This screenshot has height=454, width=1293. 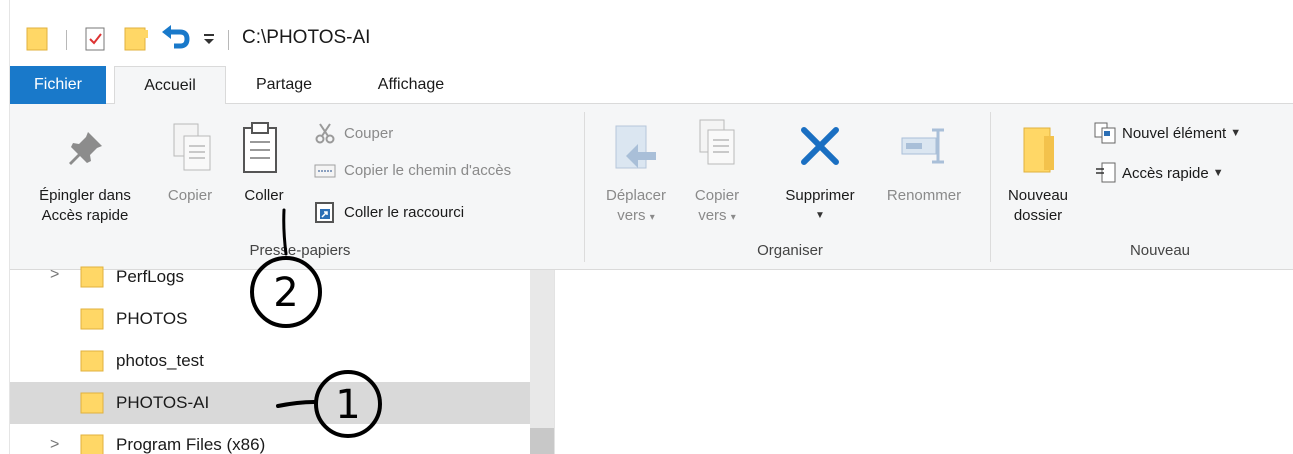 I want to click on copy-path-icon, so click(x=325, y=170).